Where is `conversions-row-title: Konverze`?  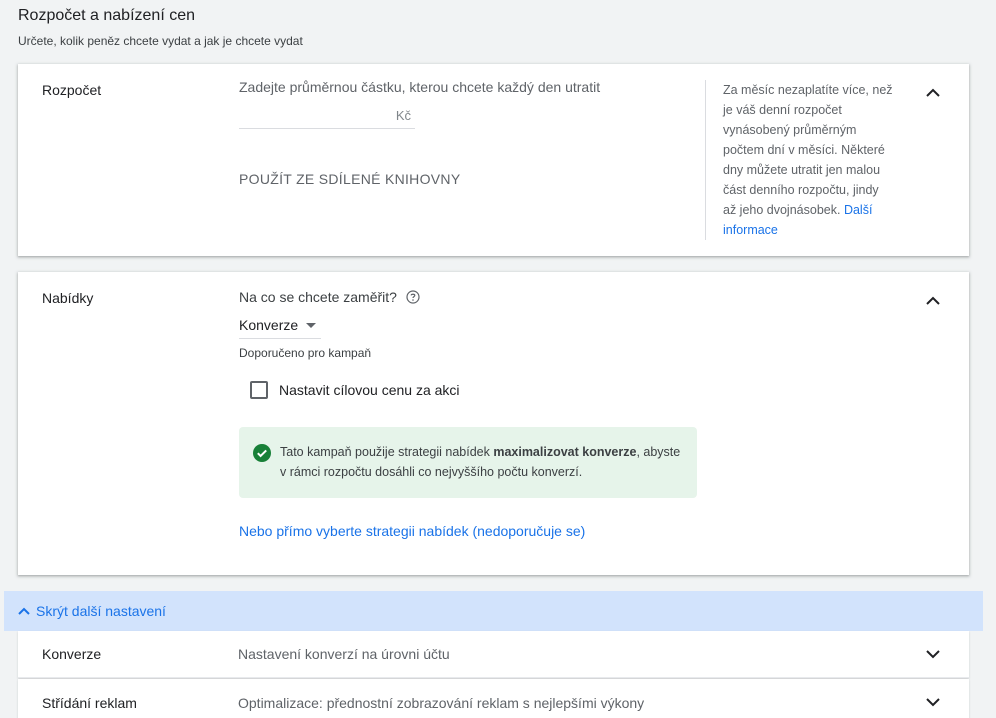
conversions-row-title: Konverze is located at coordinates (72, 654).